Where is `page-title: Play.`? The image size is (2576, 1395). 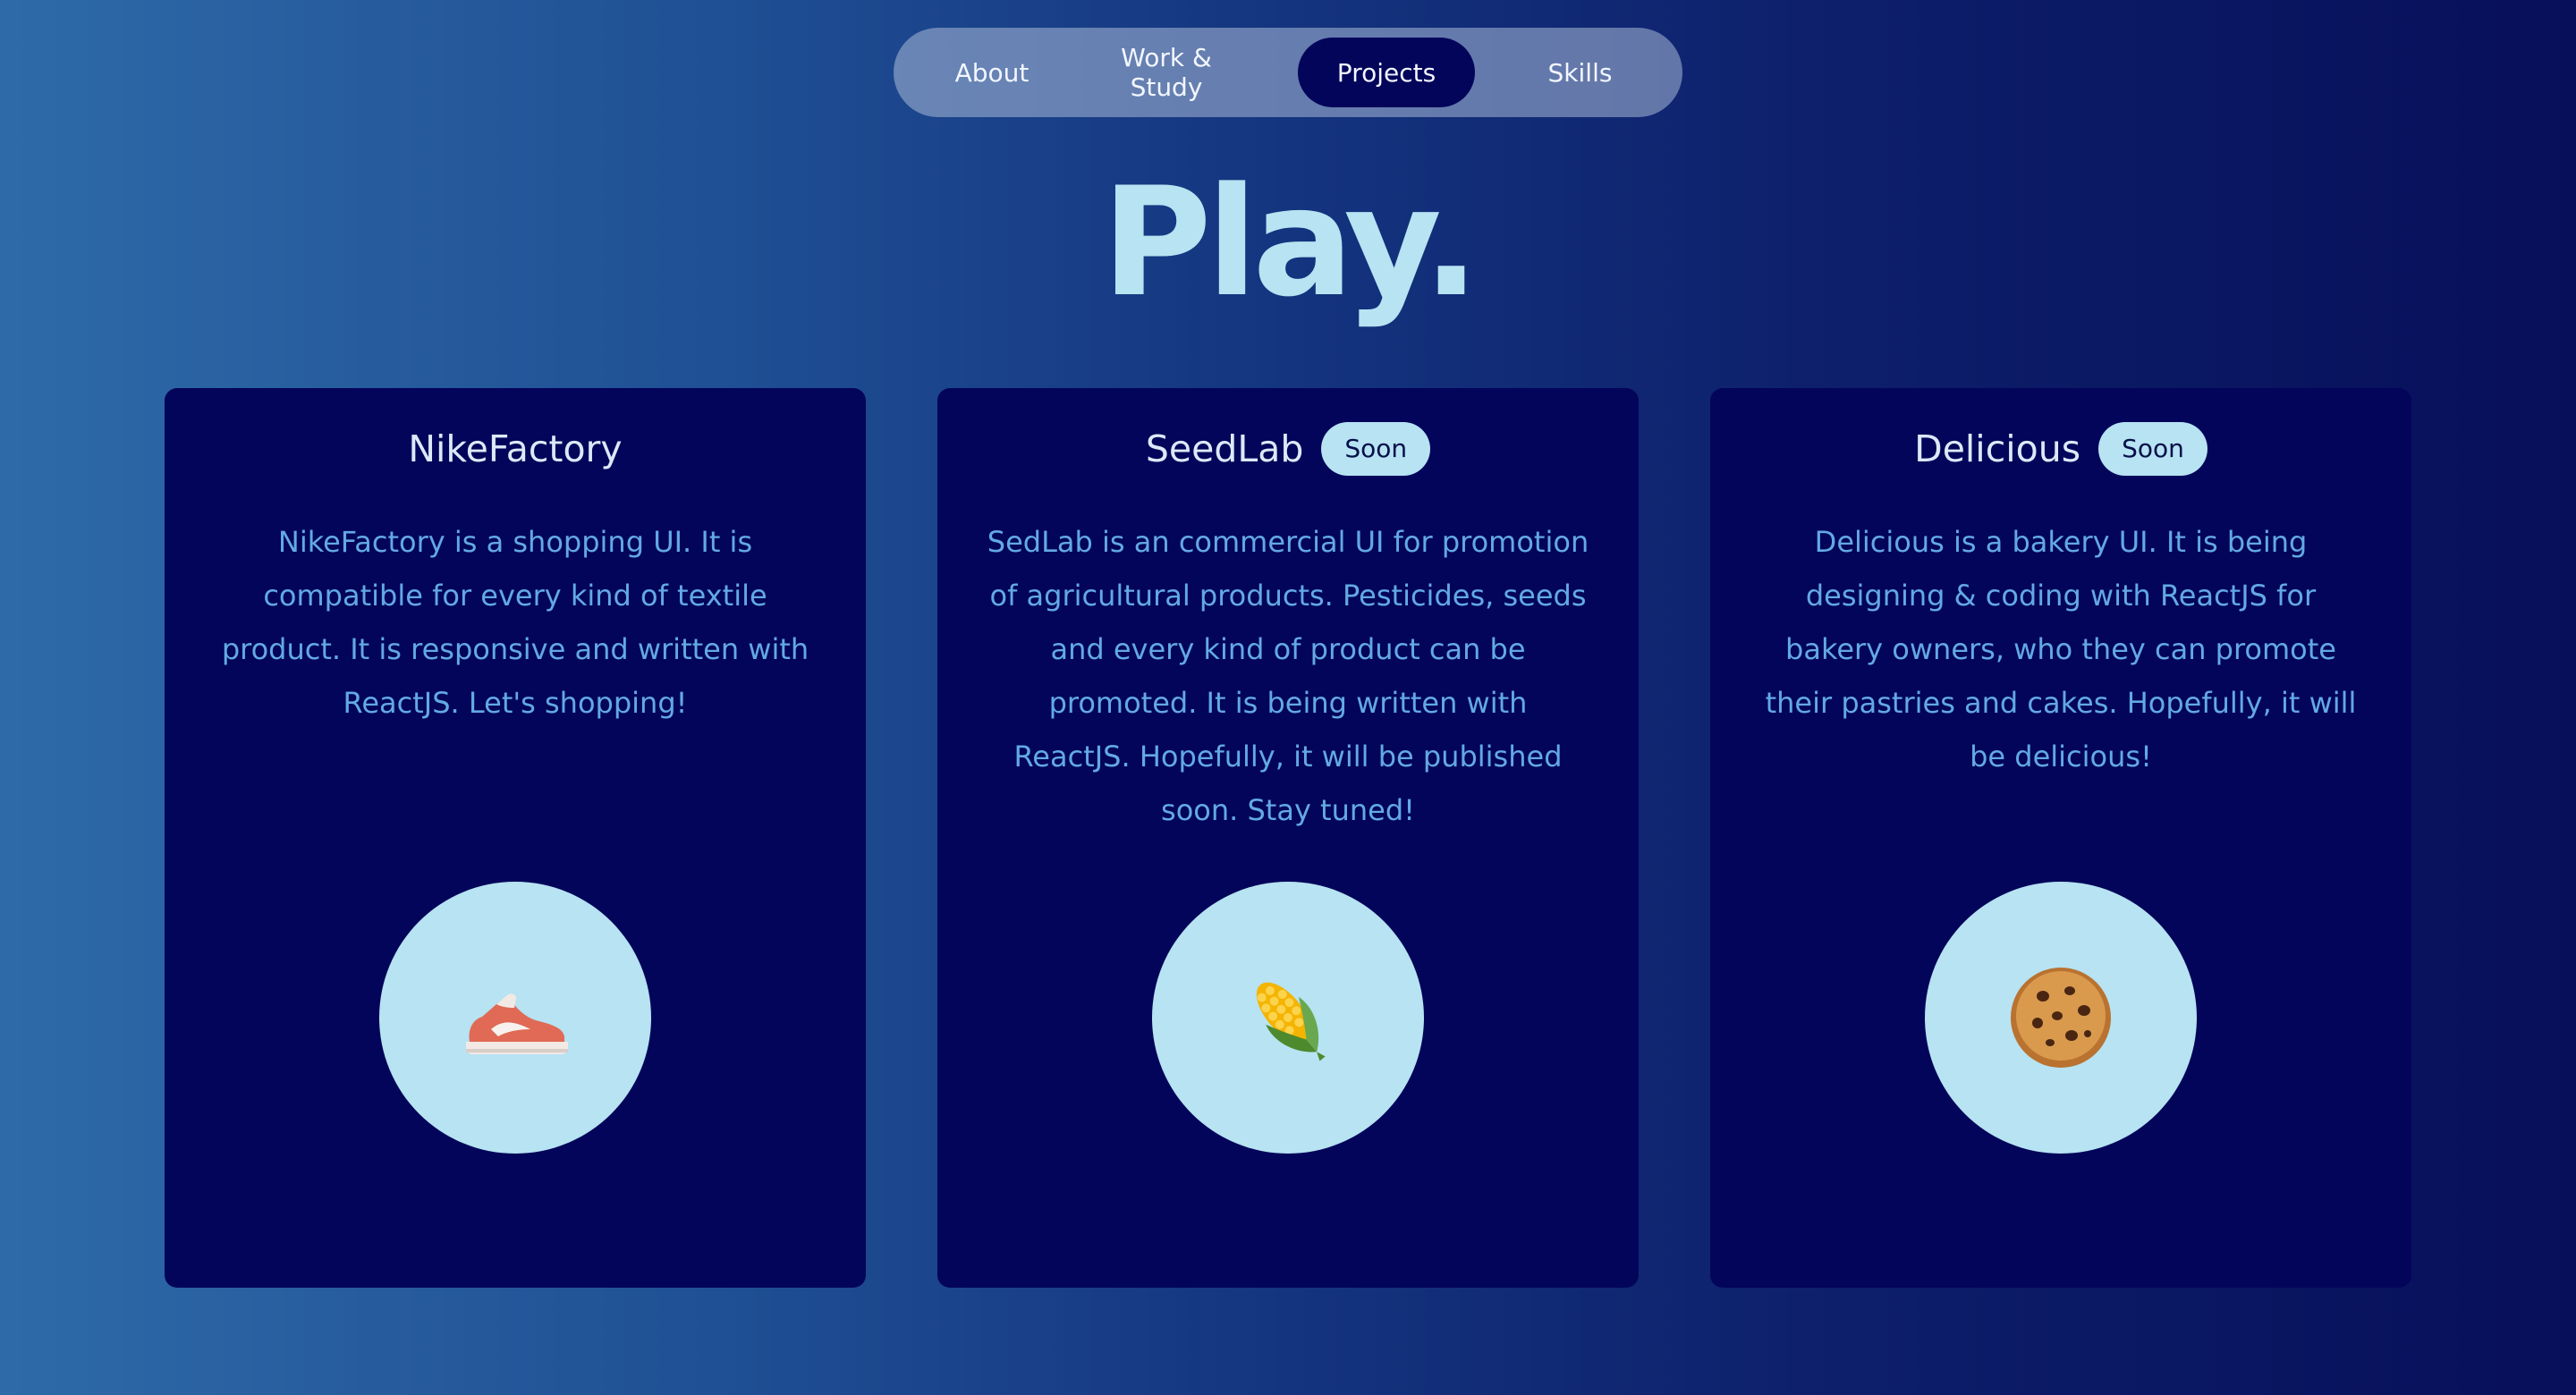 page-title: Play. is located at coordinates (1290, 242).